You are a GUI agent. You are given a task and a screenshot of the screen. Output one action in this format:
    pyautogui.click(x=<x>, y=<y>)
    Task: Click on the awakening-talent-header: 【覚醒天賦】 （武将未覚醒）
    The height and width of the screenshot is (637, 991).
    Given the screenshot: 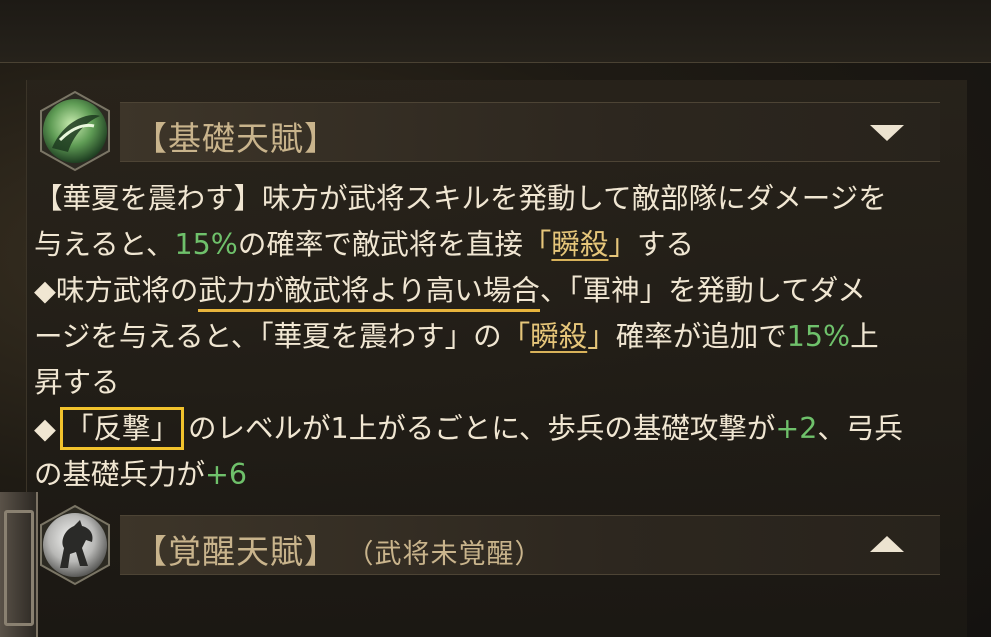 What is the action you would take?
    pyautogui.click(x=530, y=545)
    